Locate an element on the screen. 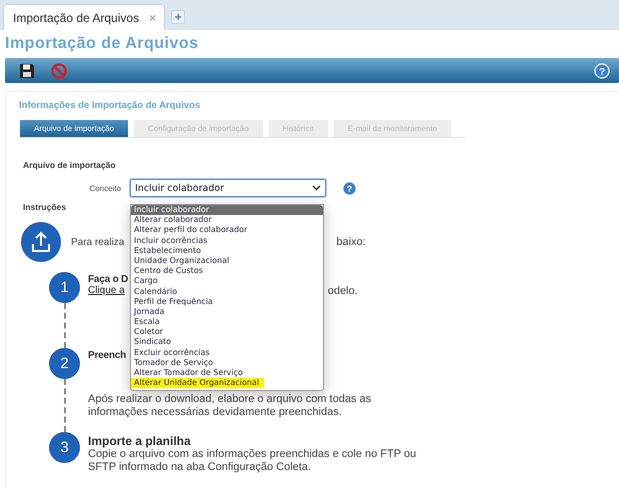  dropdown-option: Escala is located at coordinates (227, 322).